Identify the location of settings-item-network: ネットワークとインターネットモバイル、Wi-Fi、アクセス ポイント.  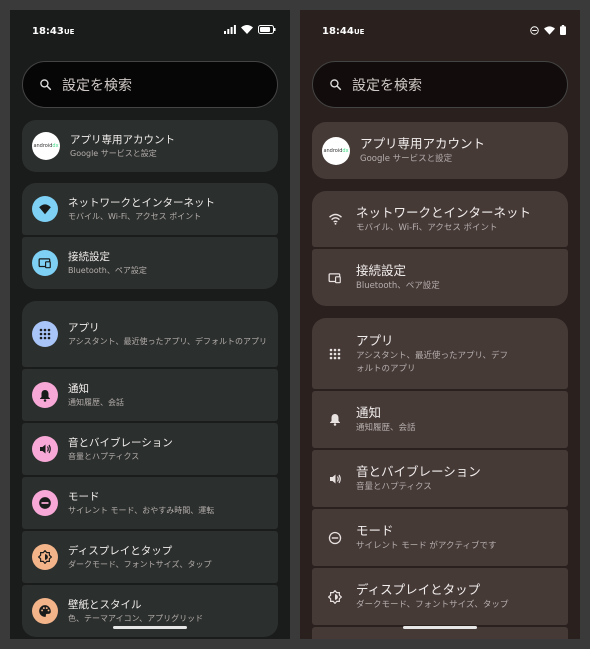
(440, 219).